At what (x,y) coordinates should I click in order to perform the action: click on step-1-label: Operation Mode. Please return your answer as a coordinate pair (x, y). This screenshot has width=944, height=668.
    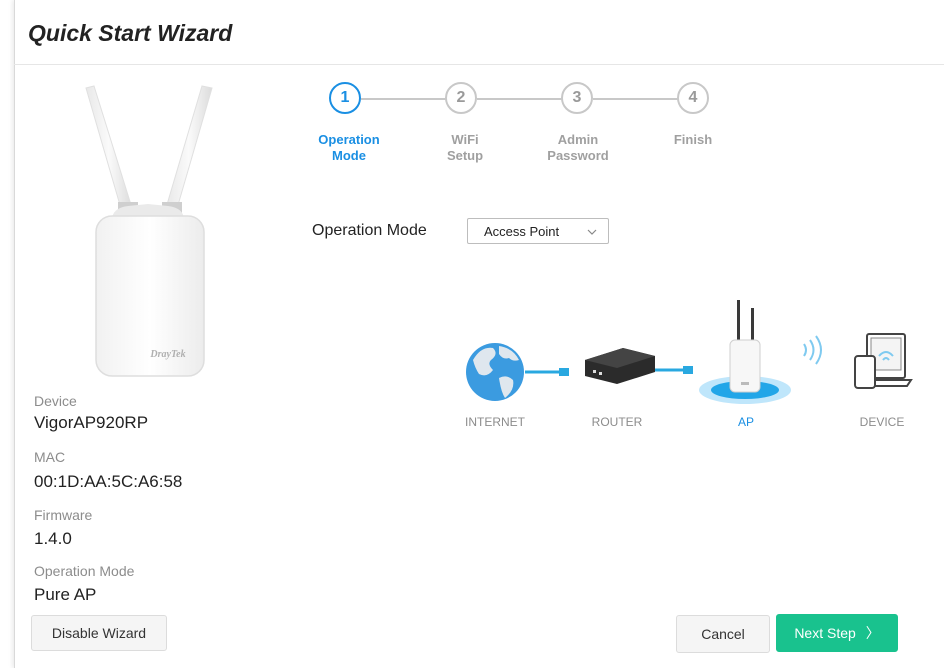
    Looking at the image, I should click on (349, 148).